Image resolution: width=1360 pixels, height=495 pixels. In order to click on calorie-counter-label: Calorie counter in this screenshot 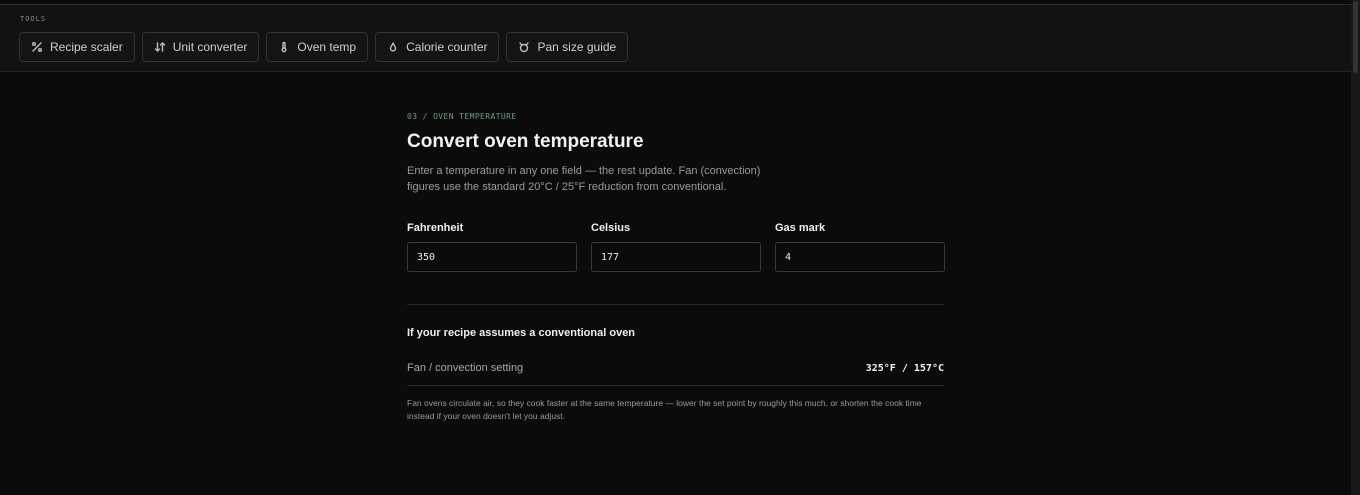, I will do `click(447, 47)`.